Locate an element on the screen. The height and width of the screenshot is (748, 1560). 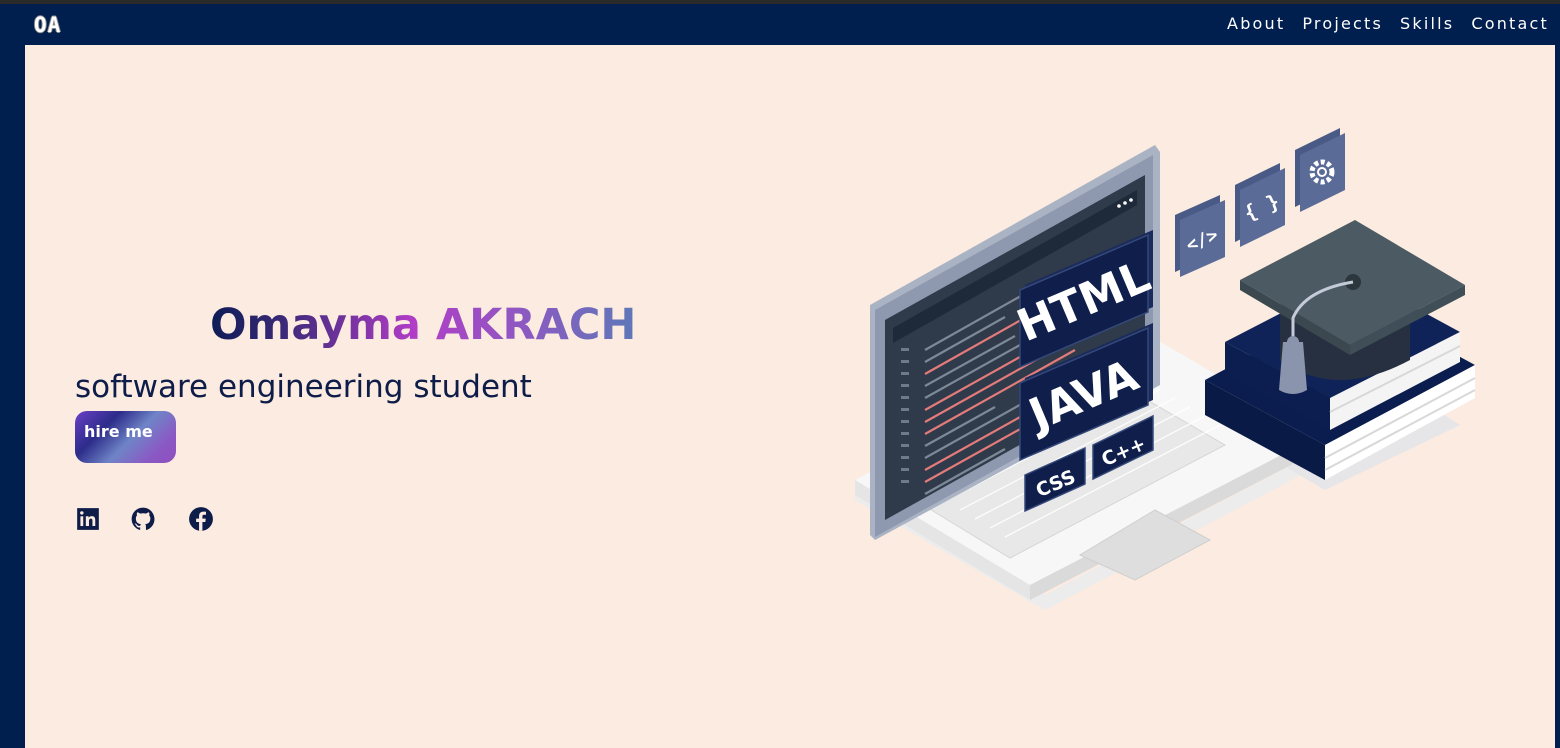
social-links is located at coordinates (150, 519).